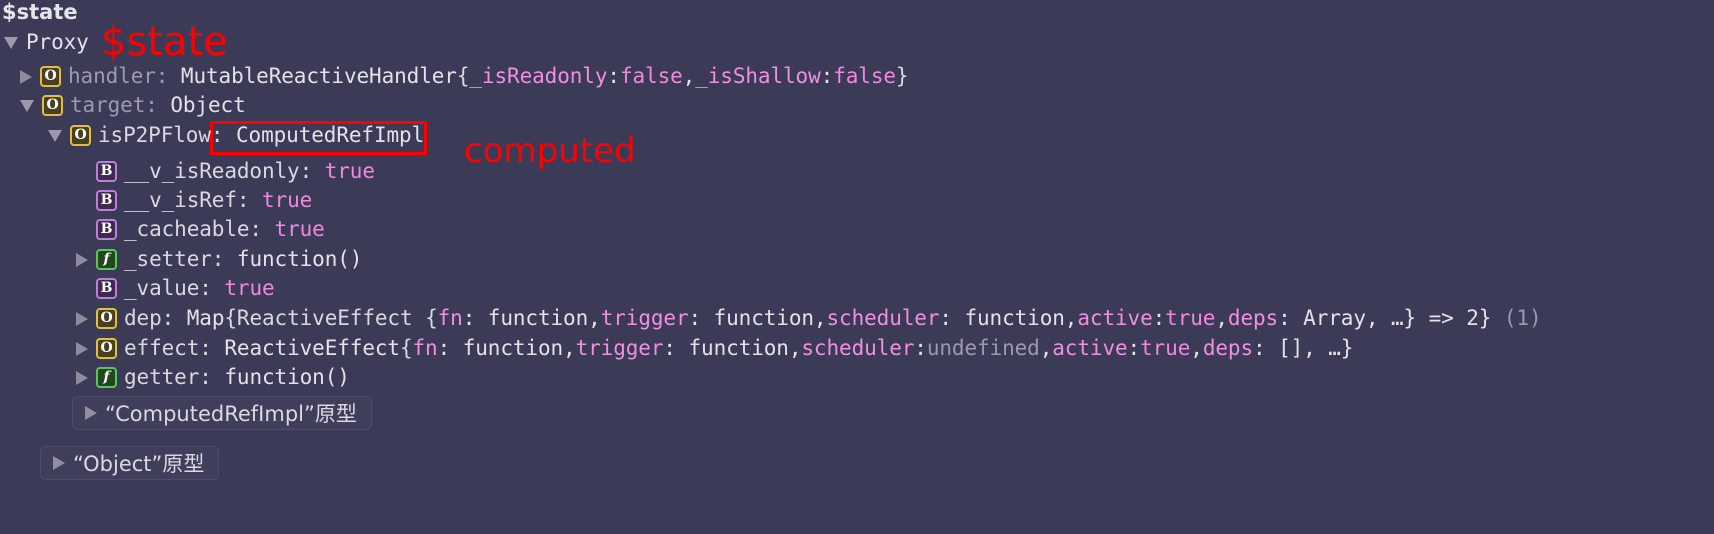 This screenshot has height=534, width=1714. I want to click on prototype-row-computedrefimpl: “ComputedRefImpl”原型, so click(222, 413).